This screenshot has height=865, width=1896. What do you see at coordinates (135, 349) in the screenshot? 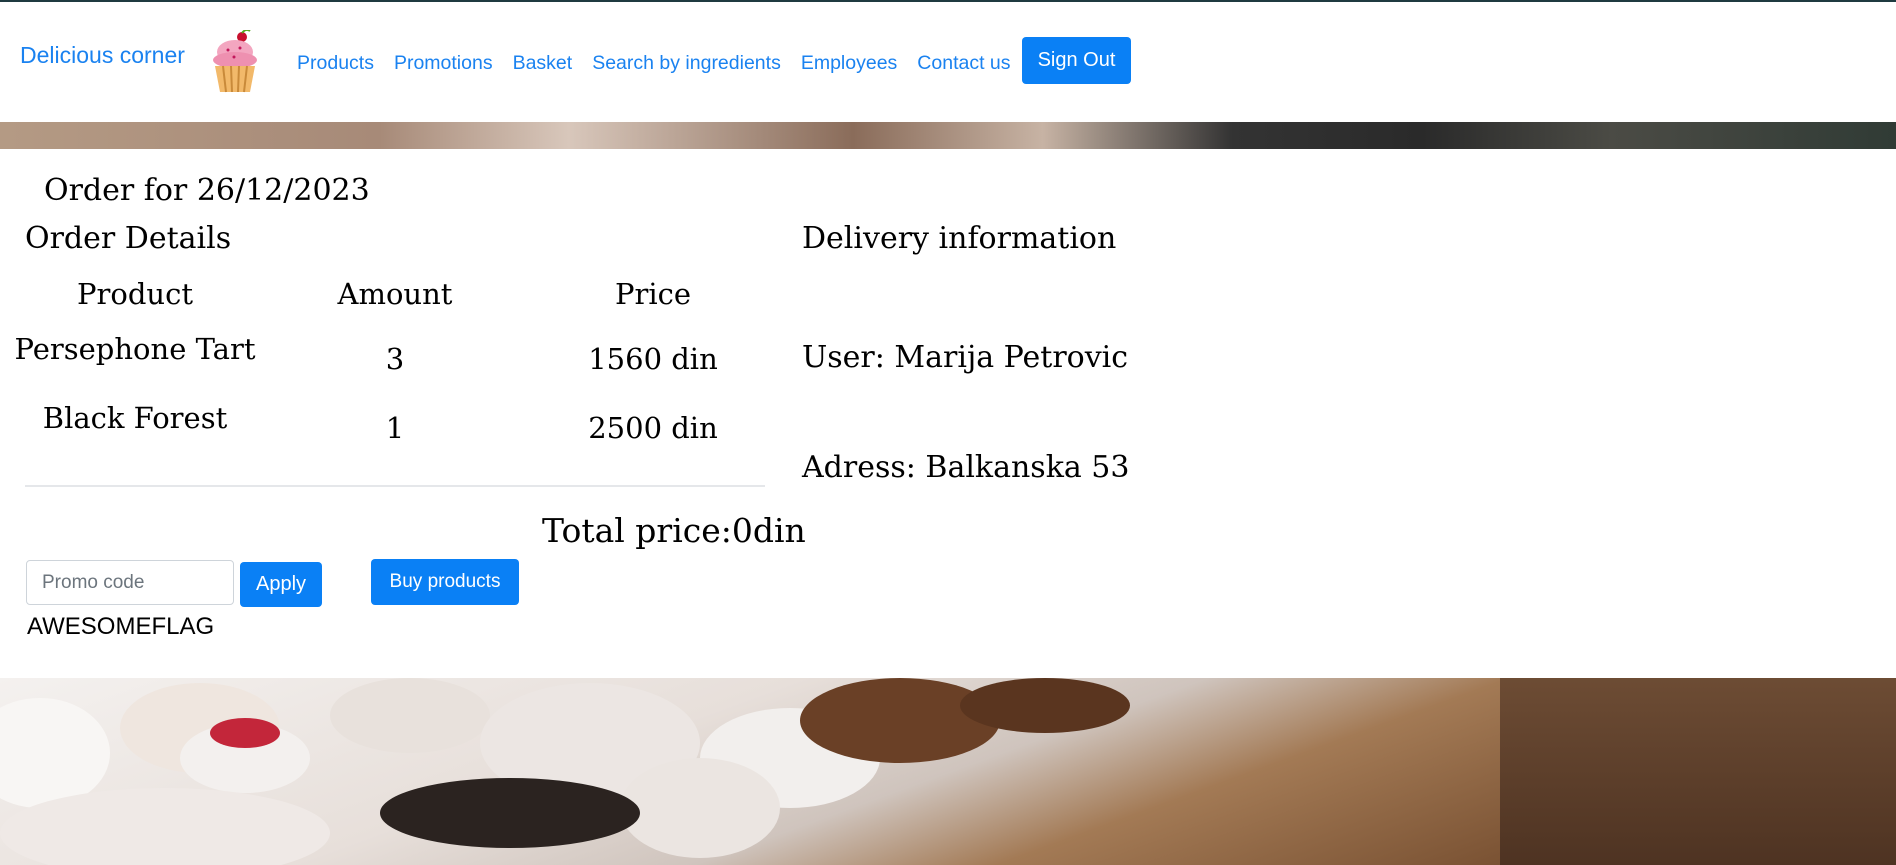
I see `row-product: Persephone Tart` at bounding box center [135, 349].